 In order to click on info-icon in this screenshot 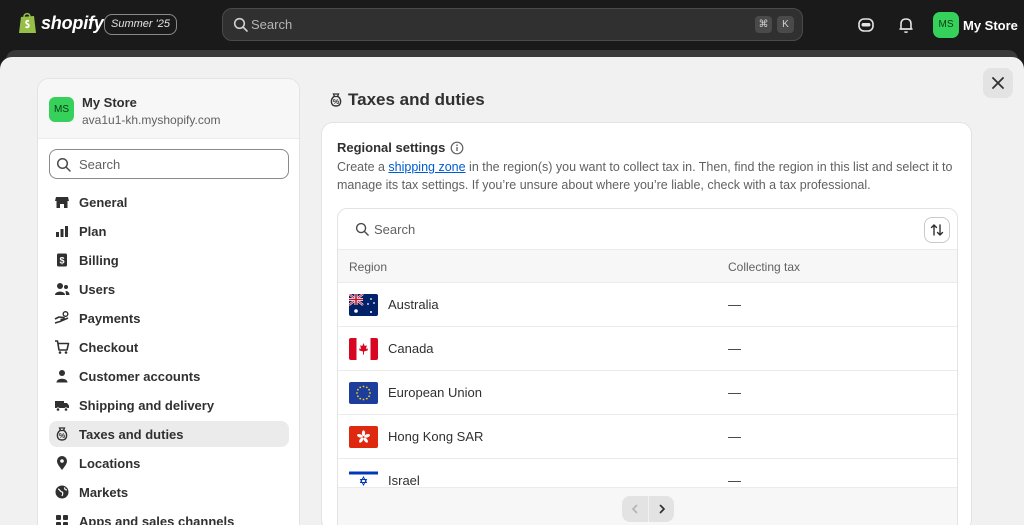, I will do `click(457, 148)`.